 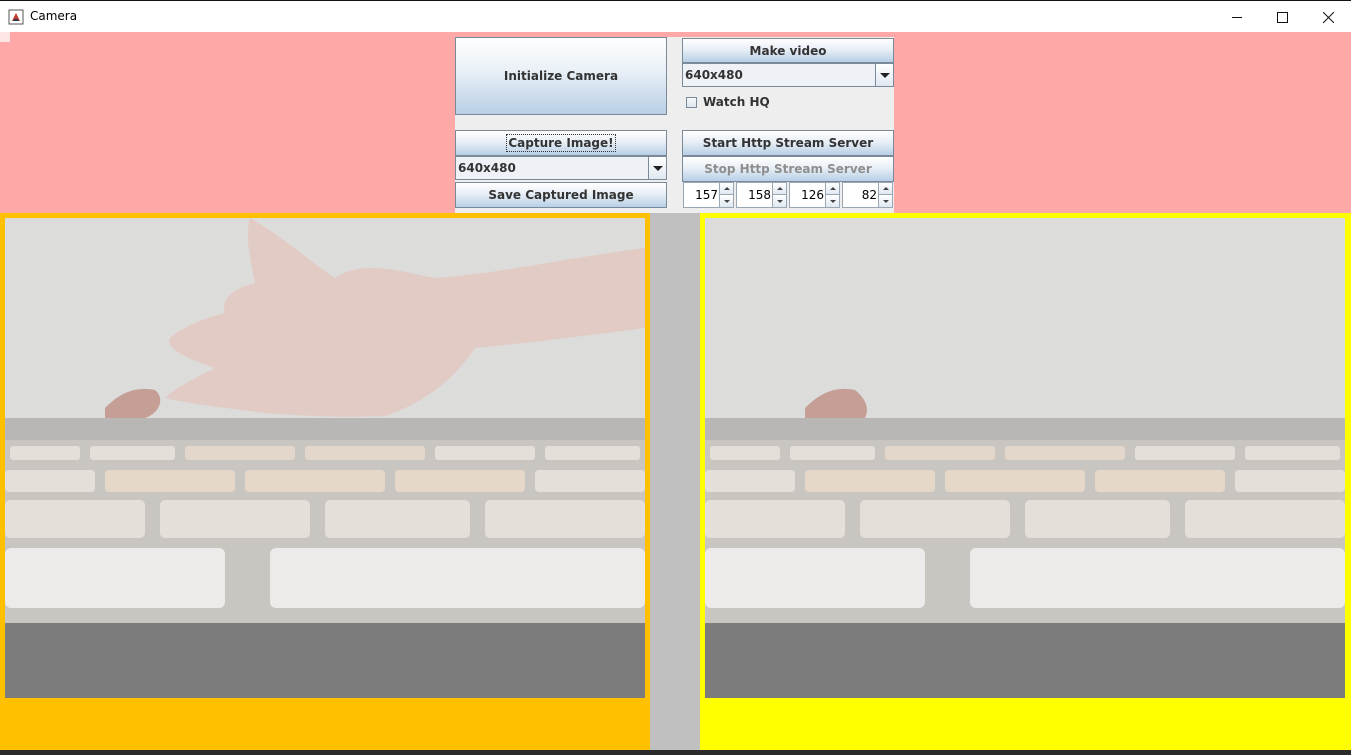 I want to click on spinner-1: 157, so click(x=708, y=195).